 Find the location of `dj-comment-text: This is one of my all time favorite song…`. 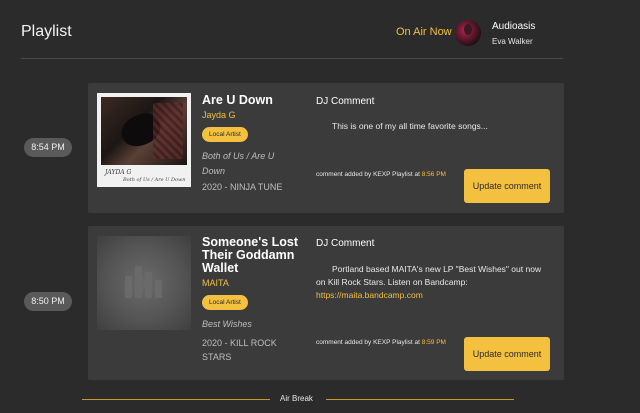

dj-comment-text: This is one of my all time favorite song… is located at coordinates (434, 126).